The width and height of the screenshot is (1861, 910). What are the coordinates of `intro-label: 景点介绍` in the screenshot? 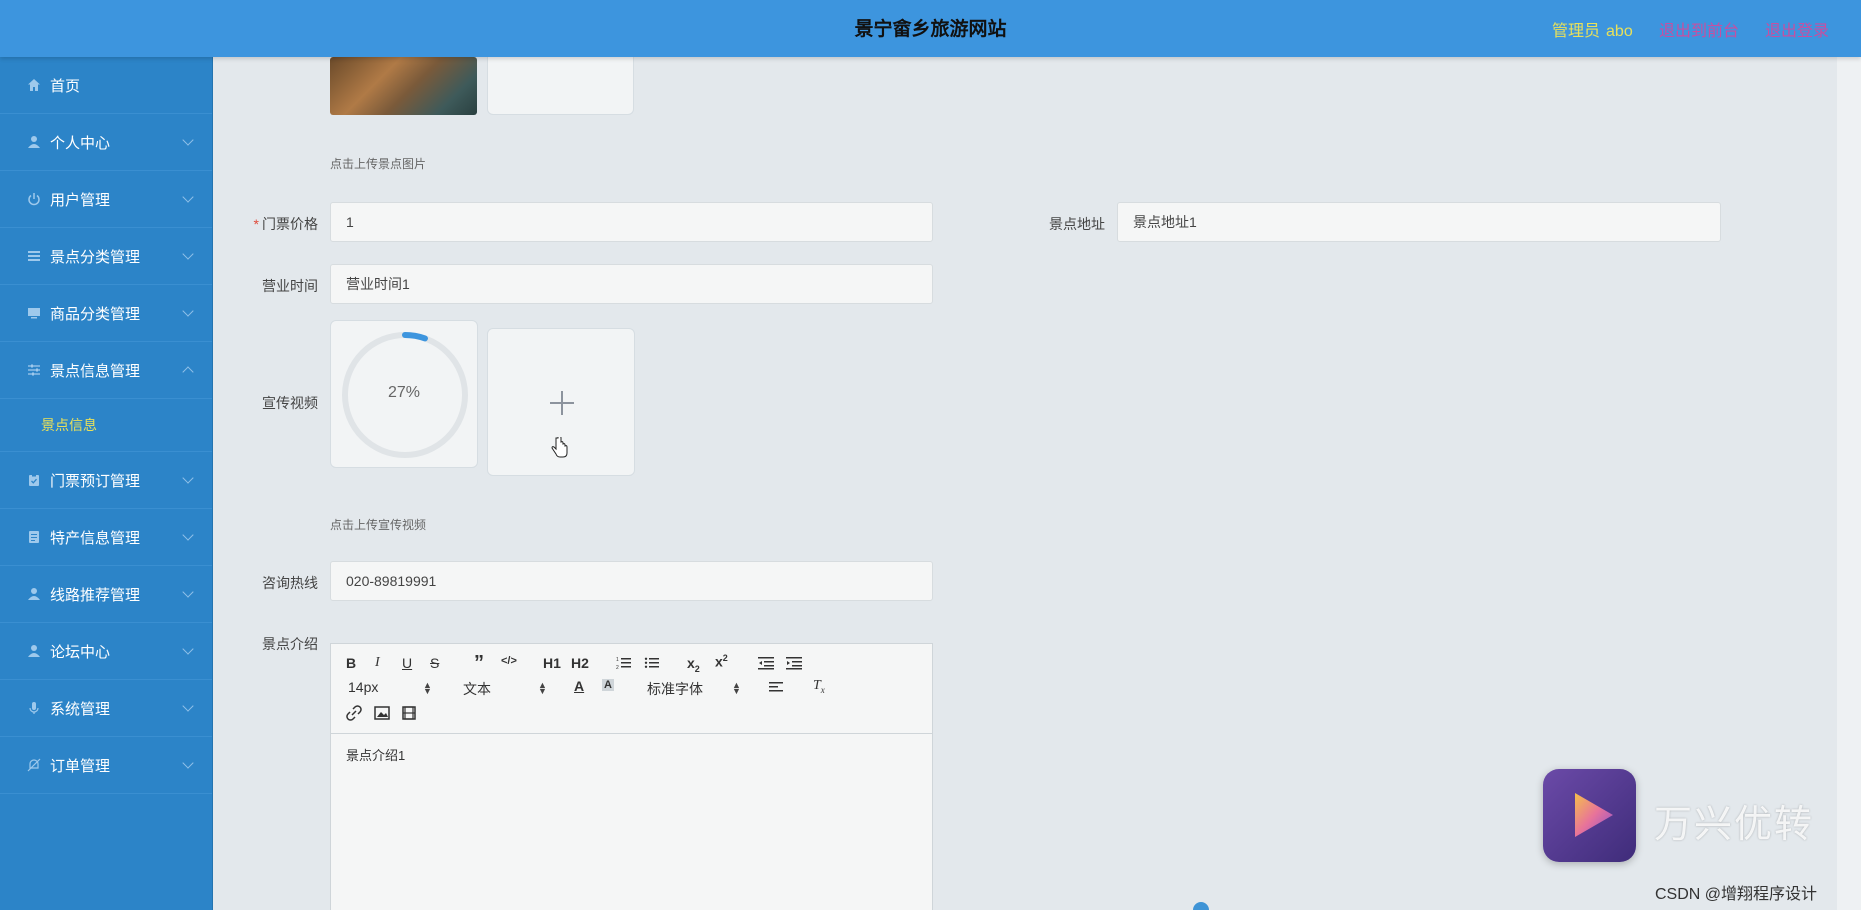 It's located at (290, 644).